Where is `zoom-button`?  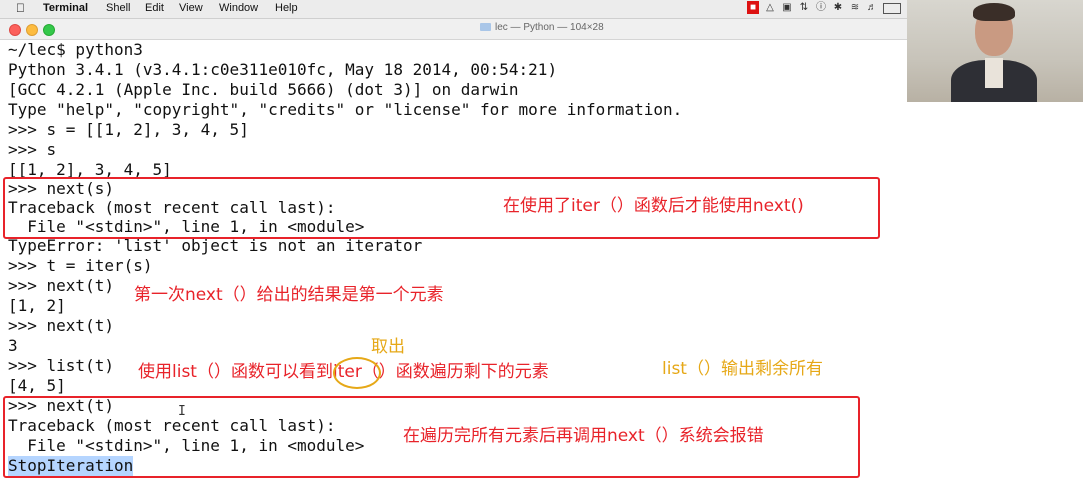 zoom-button is located at coordinates (49, 30).